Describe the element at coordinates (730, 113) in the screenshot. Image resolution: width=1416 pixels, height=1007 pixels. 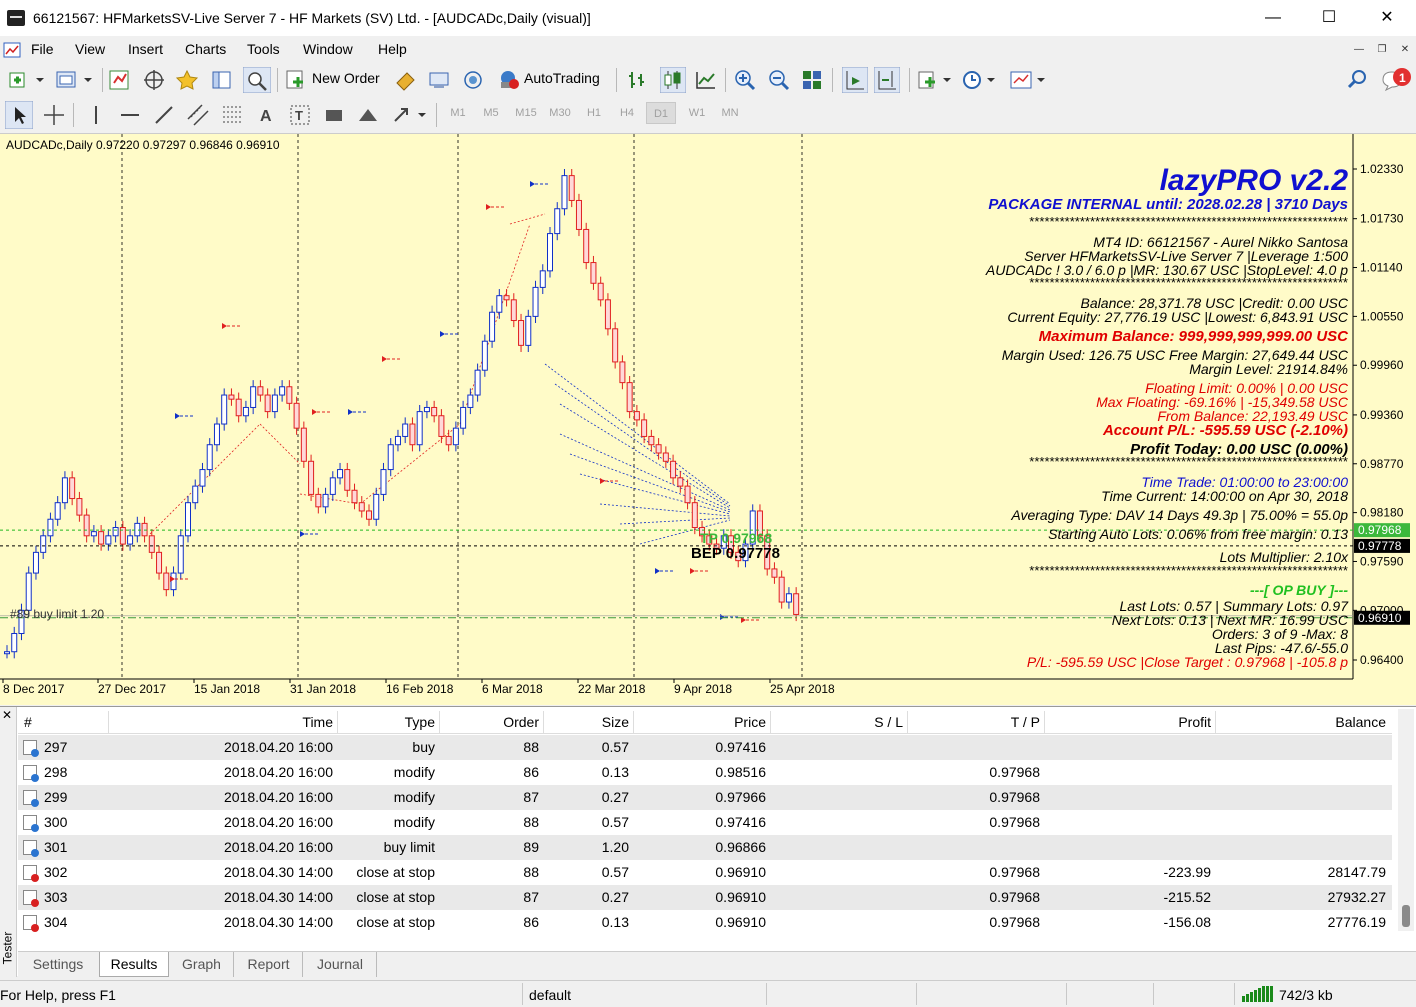
I see `timeframe-mn: MN` at that location.